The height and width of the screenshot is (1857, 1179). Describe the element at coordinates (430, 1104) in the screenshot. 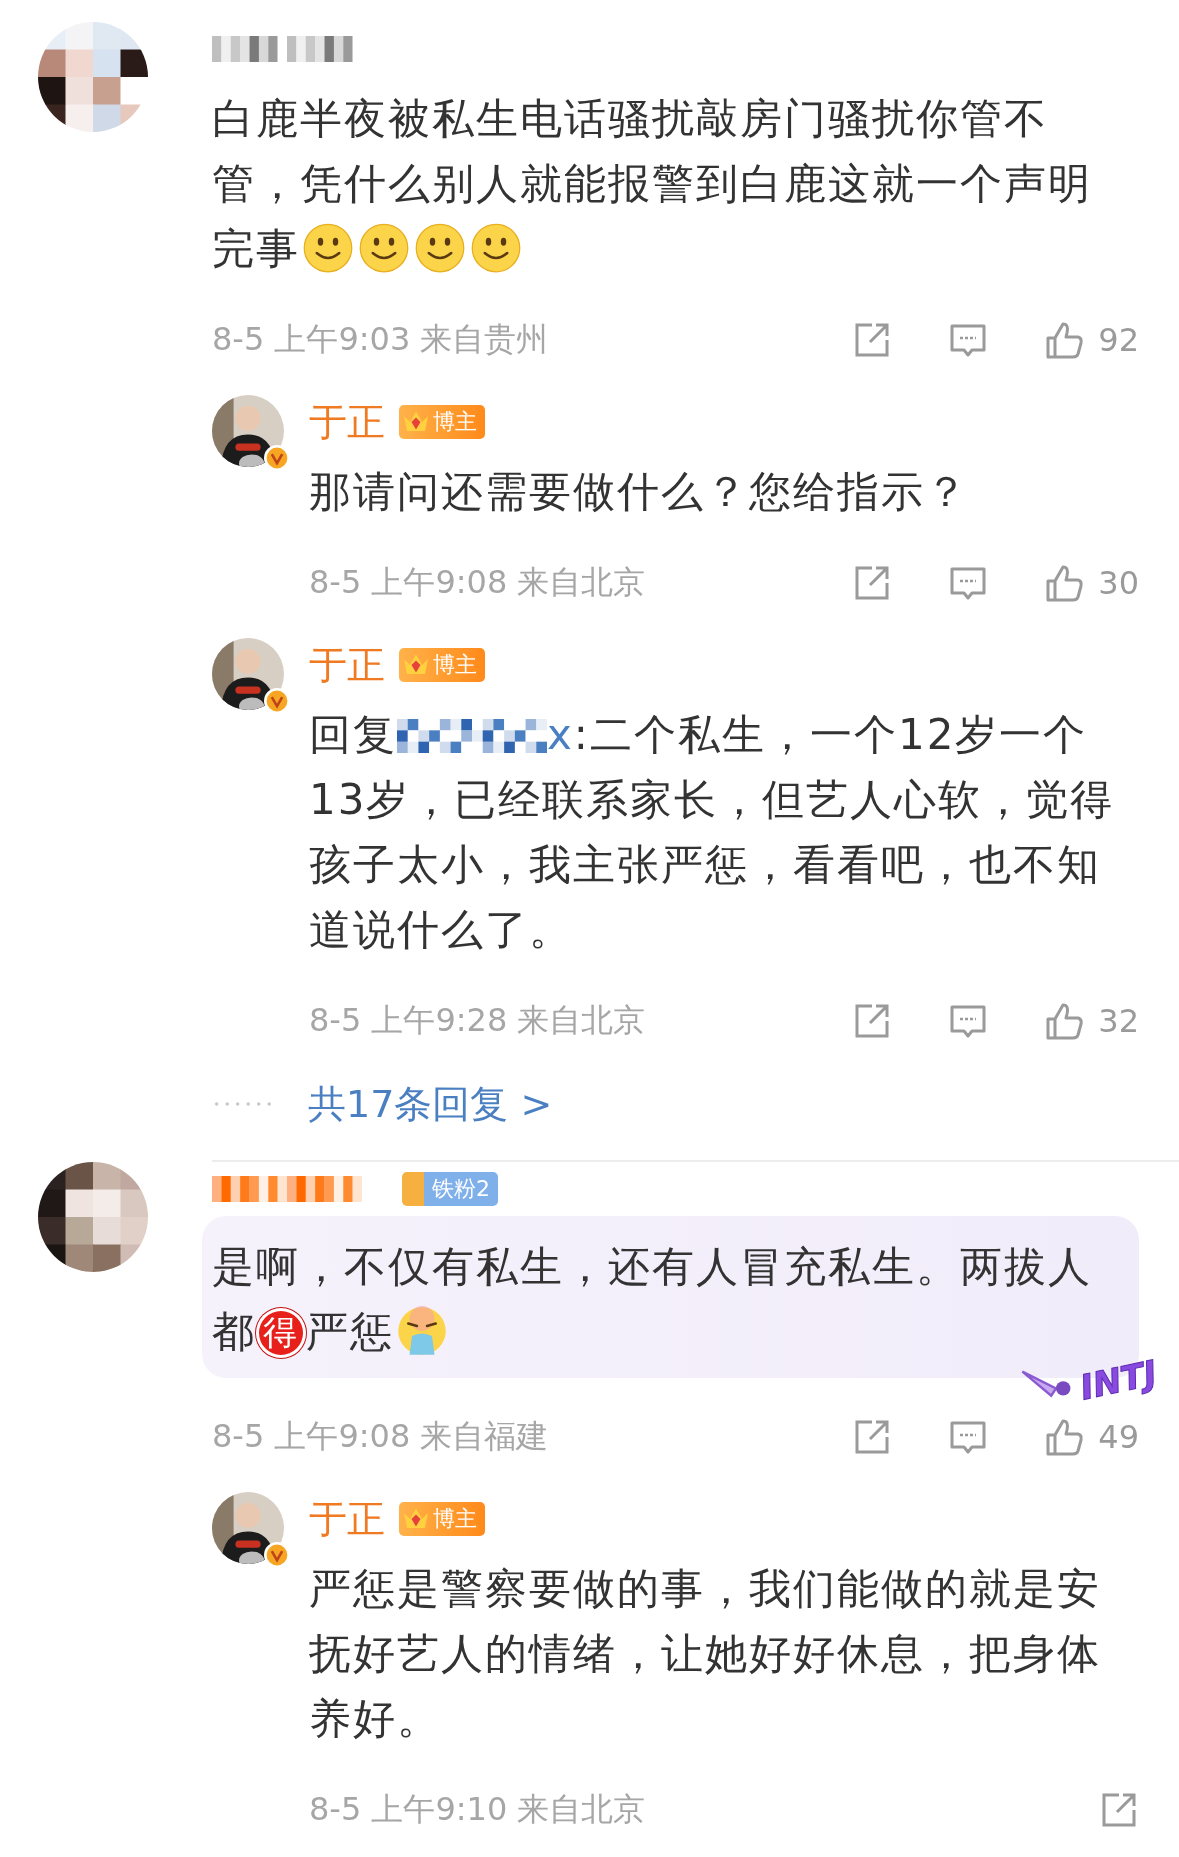

I see `more-replies-link: 共17条回复 >` at that location.